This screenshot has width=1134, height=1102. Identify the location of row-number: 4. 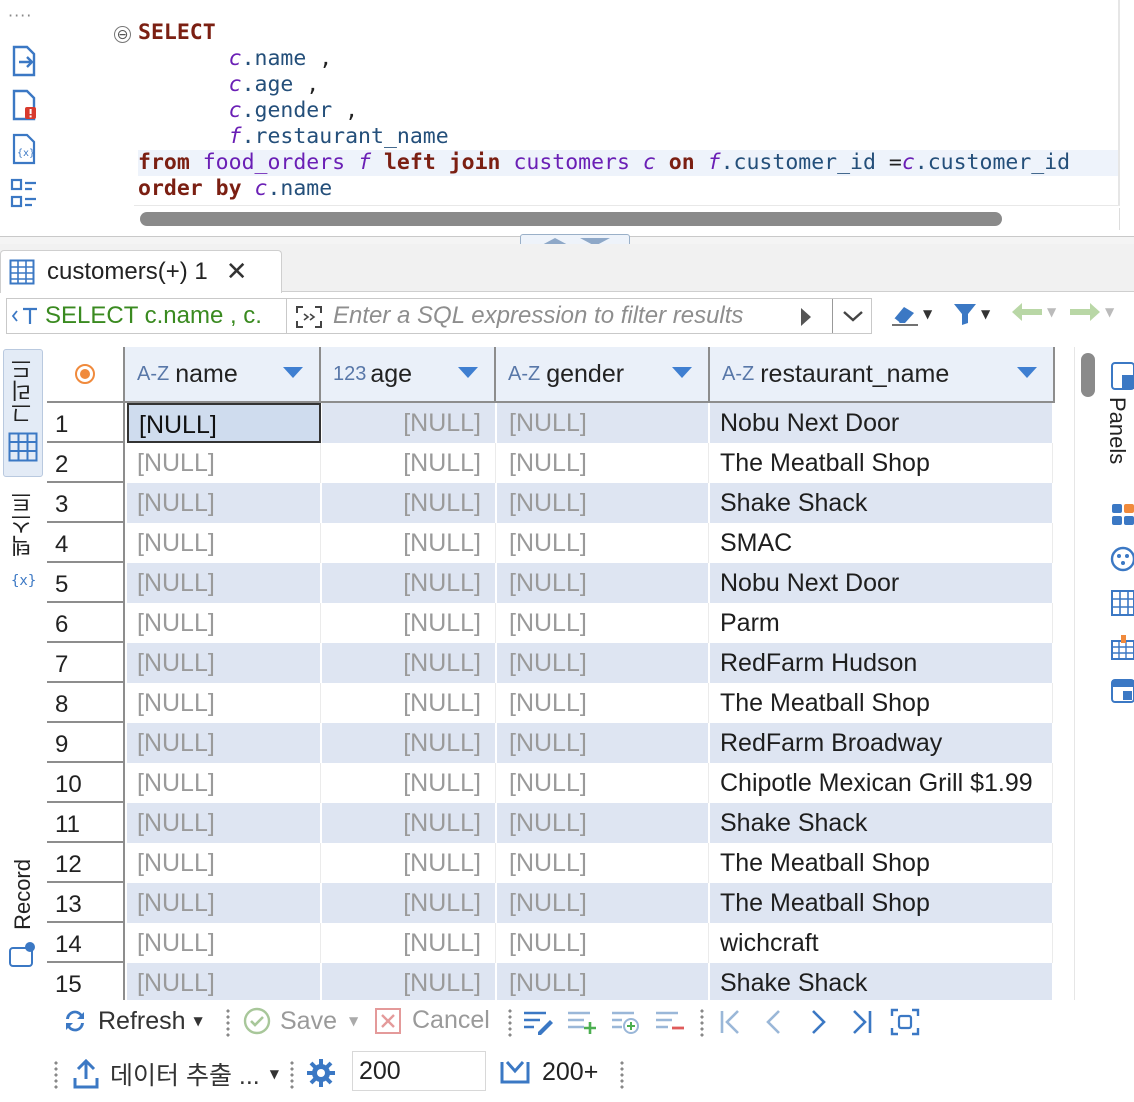
(86, 543).